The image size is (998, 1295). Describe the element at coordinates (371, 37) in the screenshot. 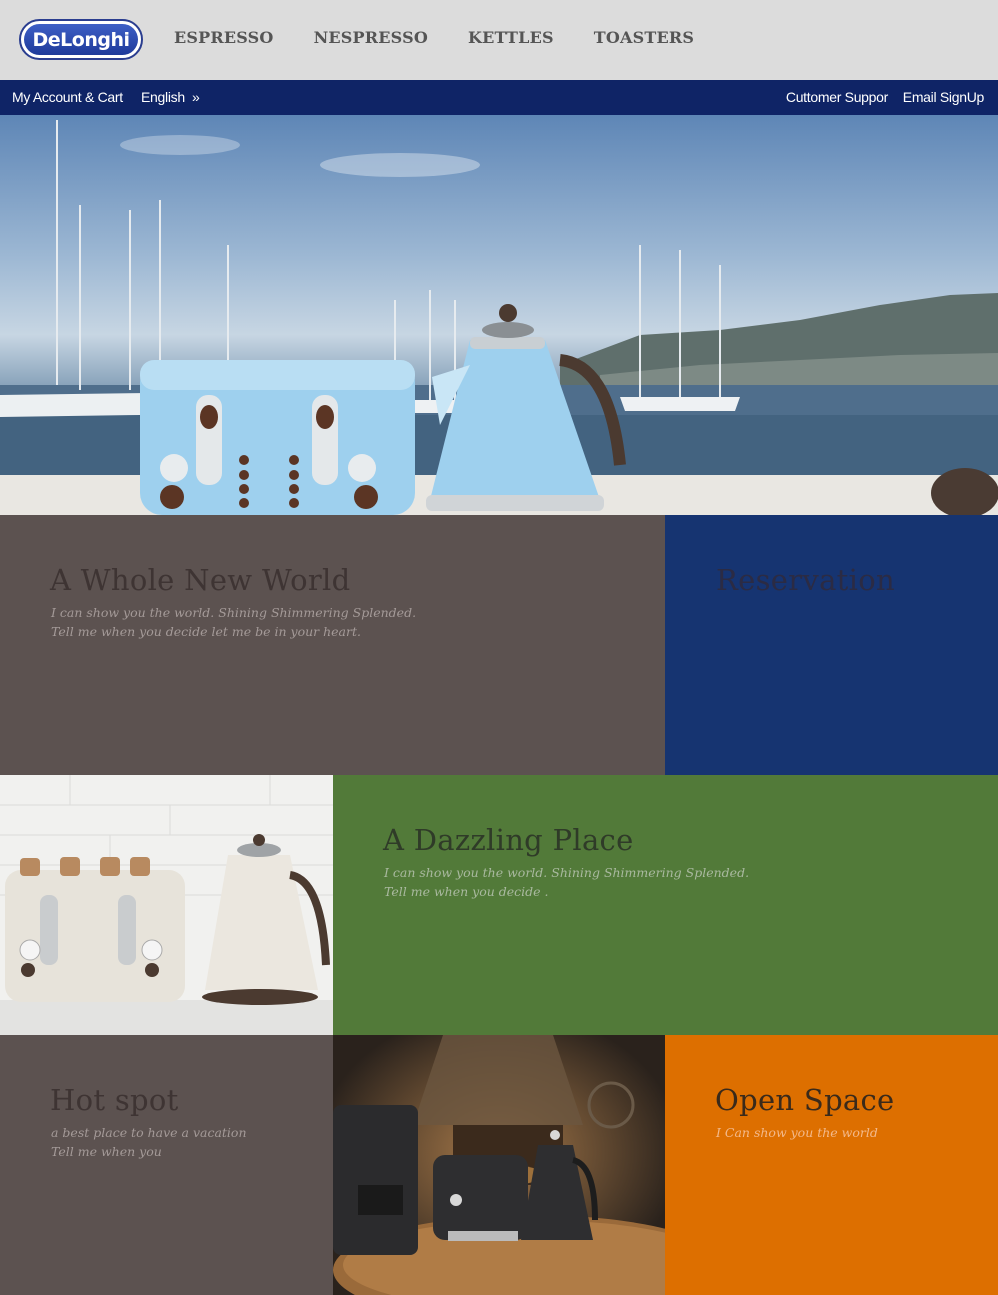

I see `nav-item-nespresso: NESPRESSO` at that location.